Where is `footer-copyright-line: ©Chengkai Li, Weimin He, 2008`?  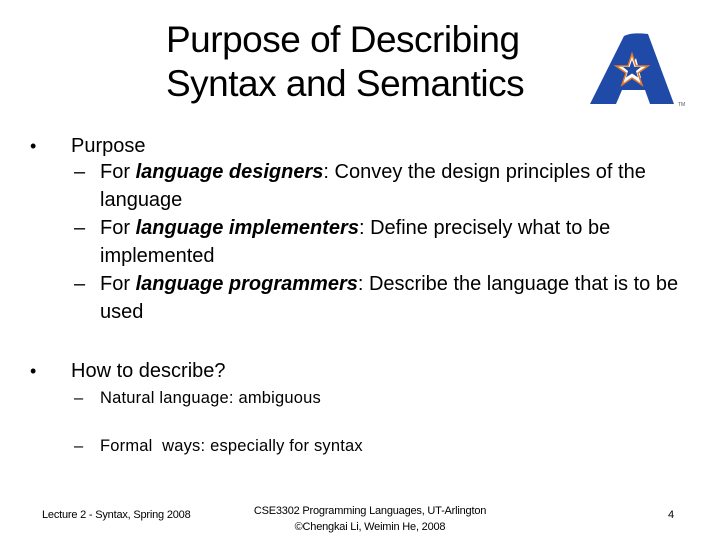 footer-copyright-line: ©Chengkai Li, Weimin He, 2008 is located at coordinates (370, 527).